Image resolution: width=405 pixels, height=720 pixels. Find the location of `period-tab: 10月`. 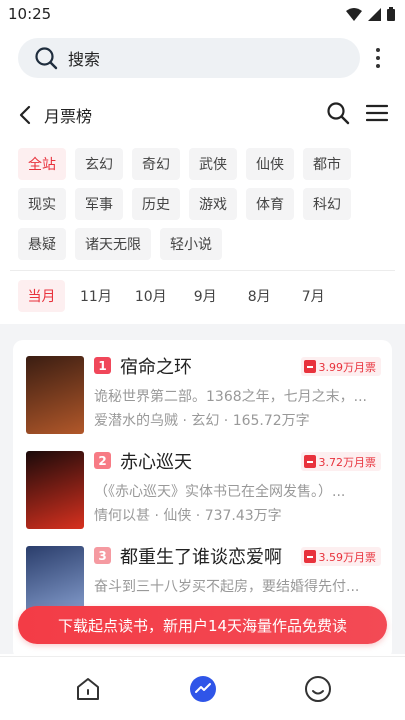

period-tab: 10月 is located at coordinates (151, 296).